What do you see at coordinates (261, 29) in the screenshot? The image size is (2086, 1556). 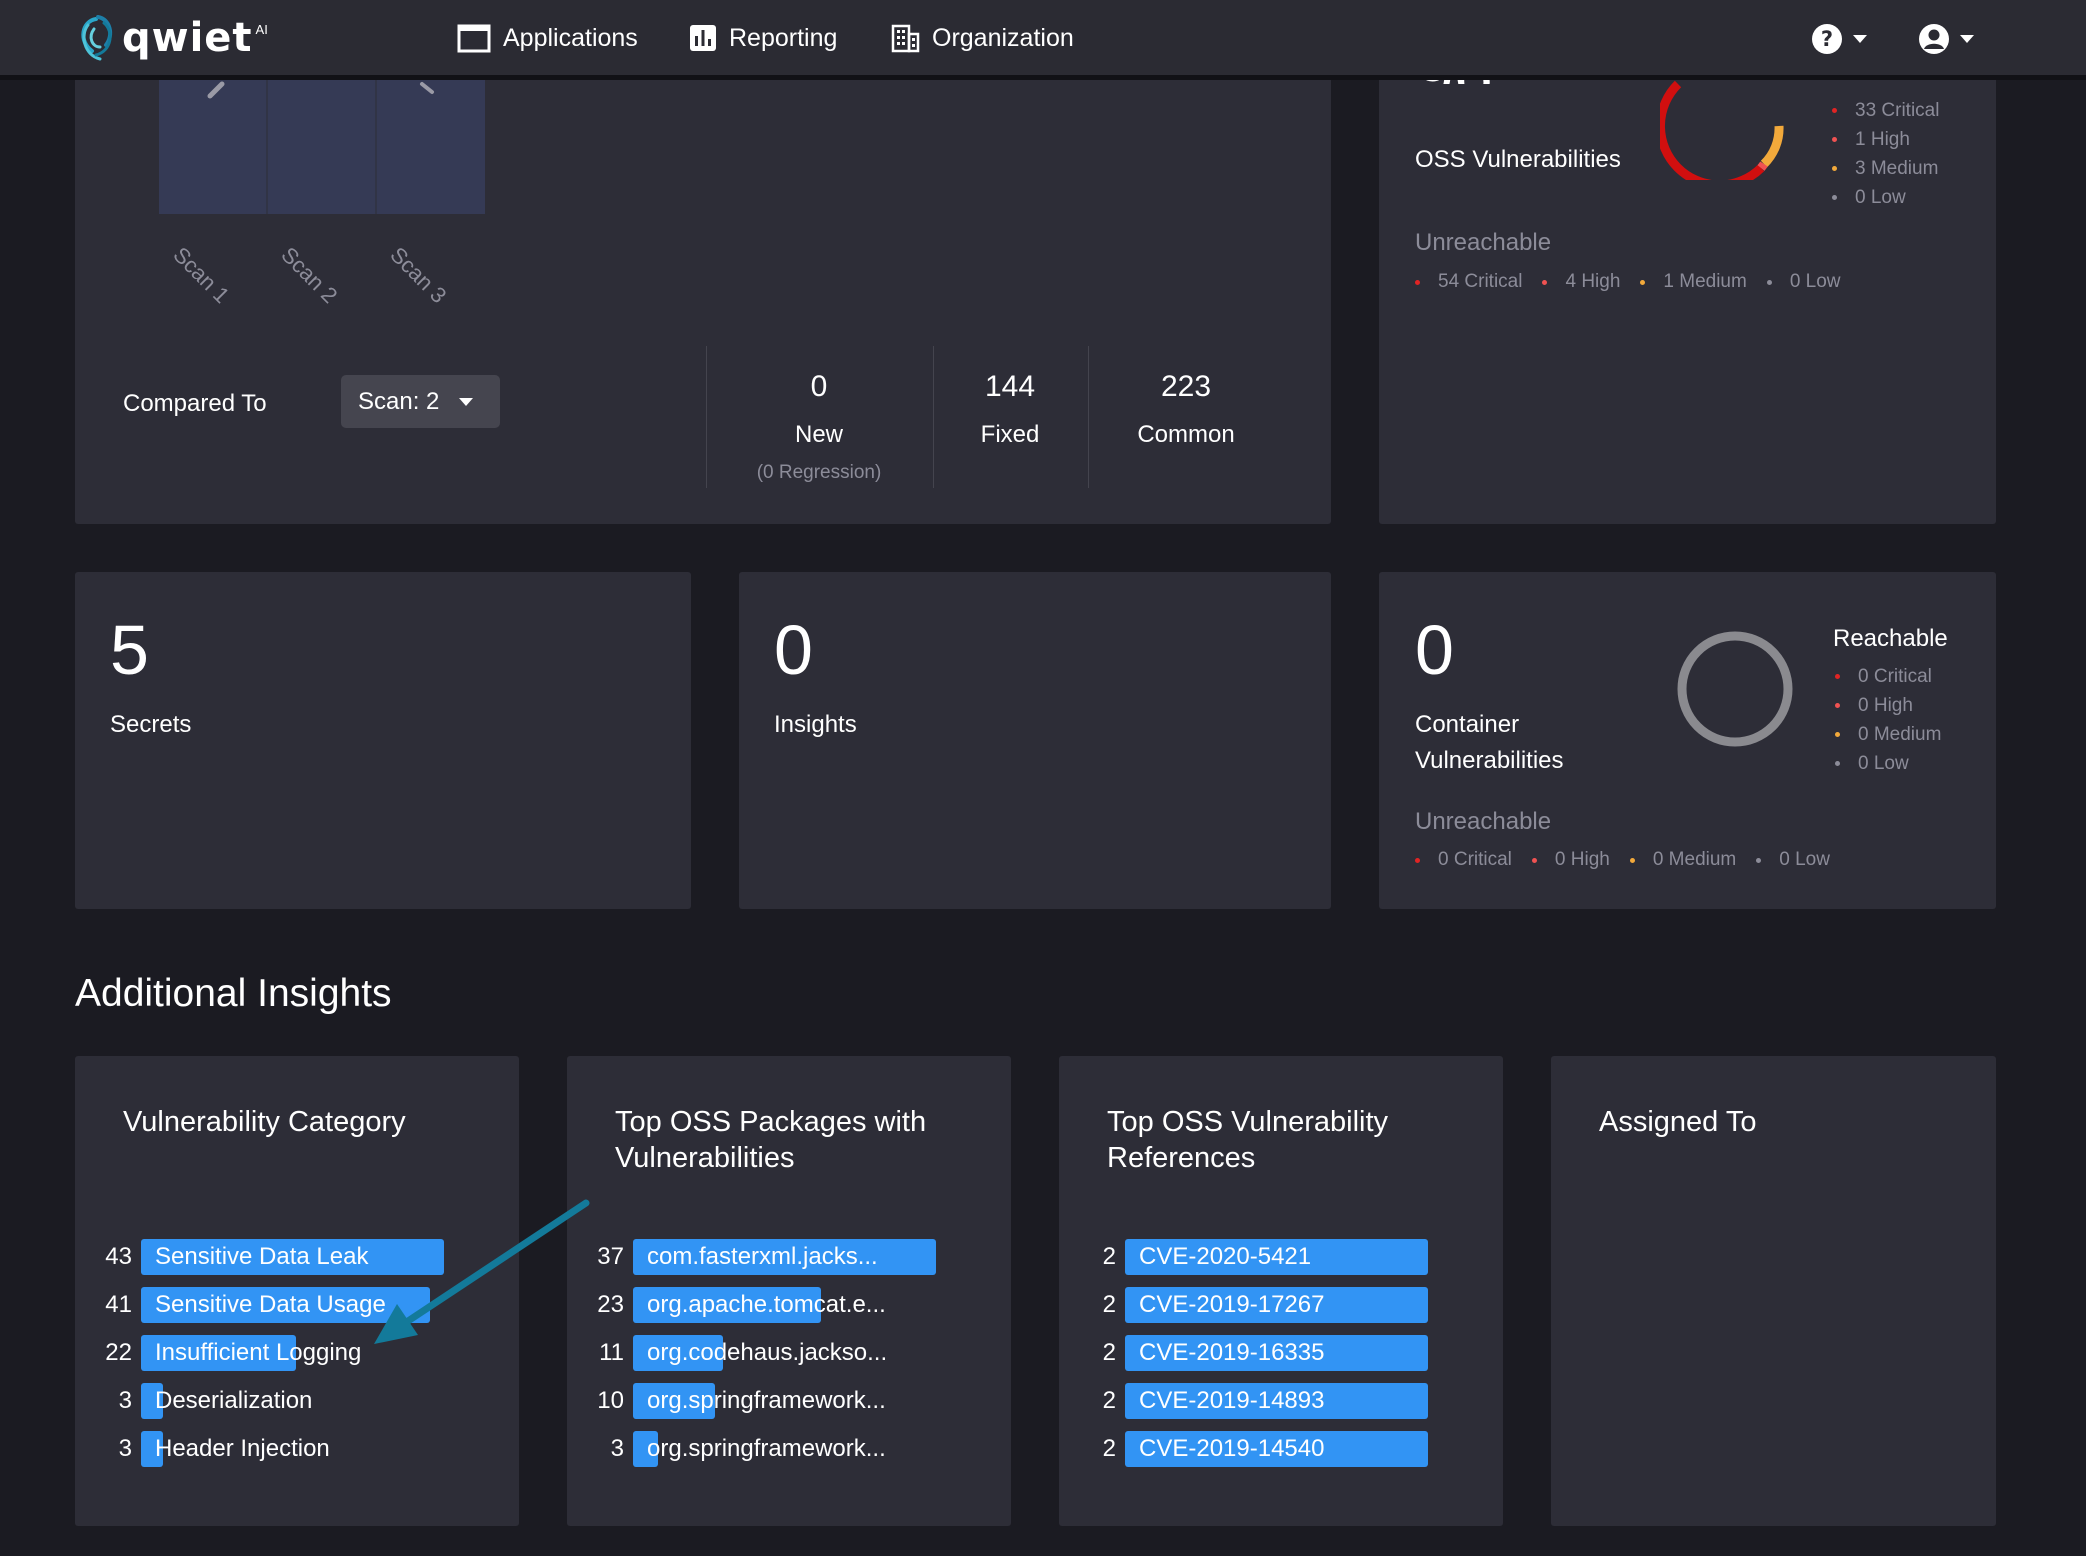 I see `logo-superscript: AI` at bounding box center [261, 29].